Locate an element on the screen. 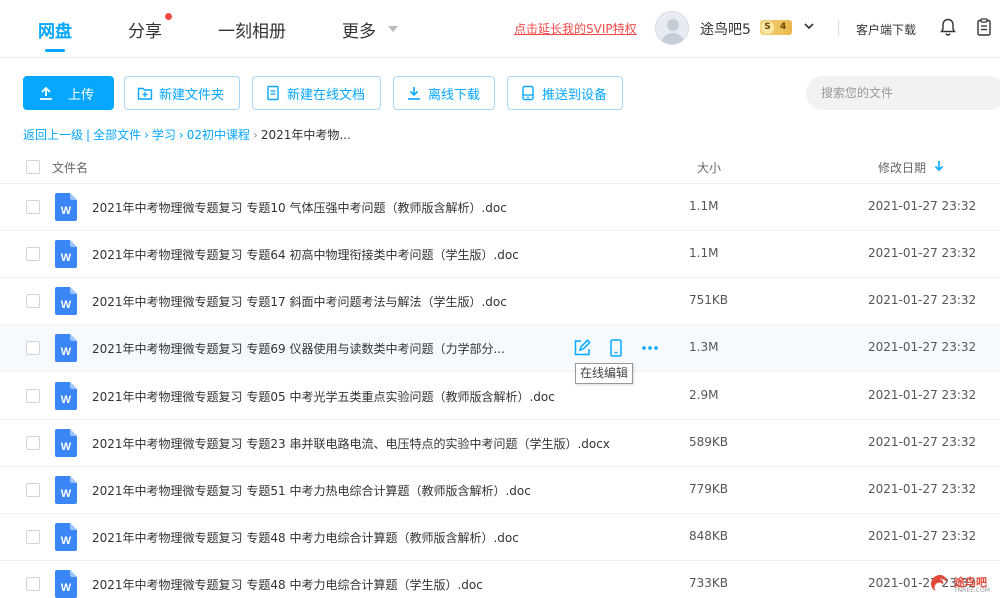 The height and width of the screenshot is (598, 1000). edit-icon is located at coordinates (582, 348).